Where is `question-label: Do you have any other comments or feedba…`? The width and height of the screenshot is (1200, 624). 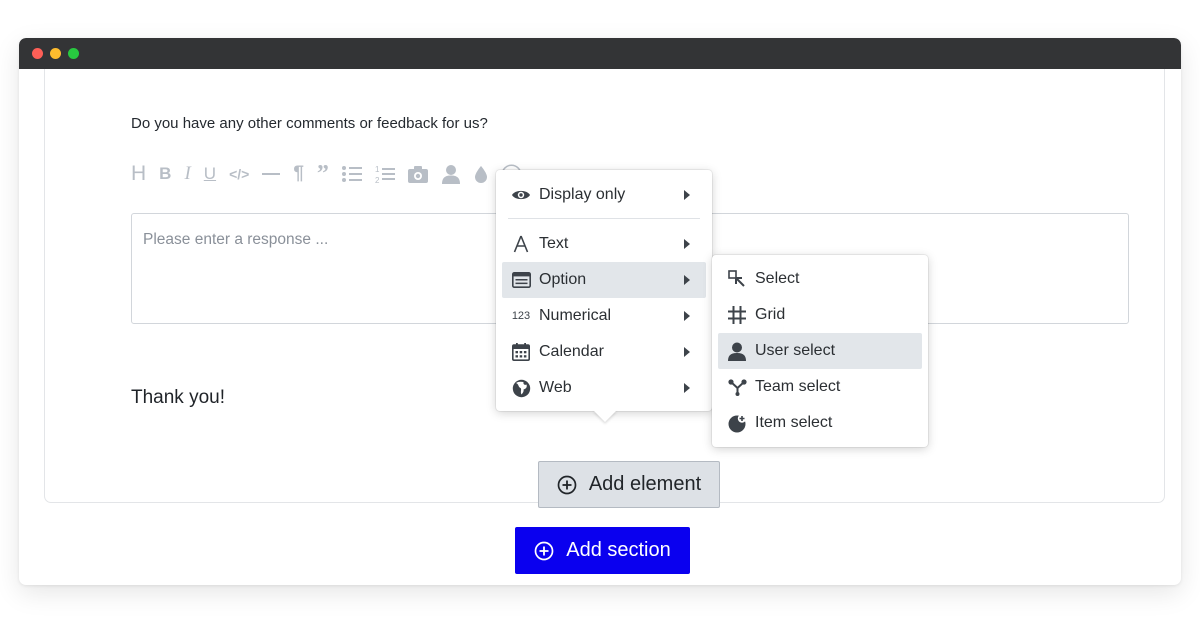
question-label: Do you have any other comments or feedba… is located at coordinates (309, 123).